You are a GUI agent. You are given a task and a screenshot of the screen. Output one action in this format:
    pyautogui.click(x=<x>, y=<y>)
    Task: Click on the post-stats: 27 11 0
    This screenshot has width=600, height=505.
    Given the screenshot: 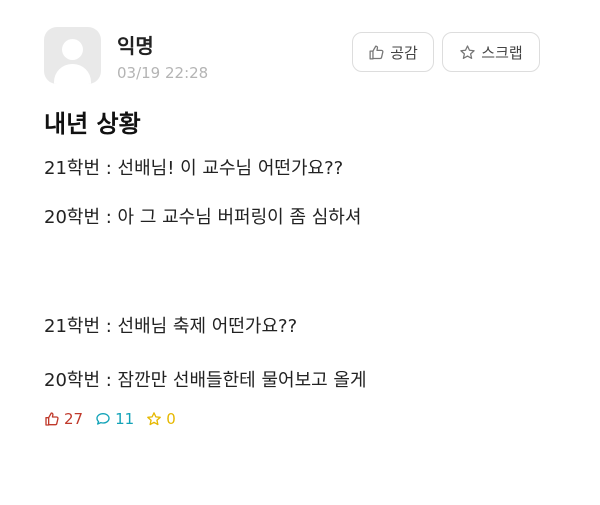 What is the action you would take?
    pyautogui.click(x=116, y=419)
    